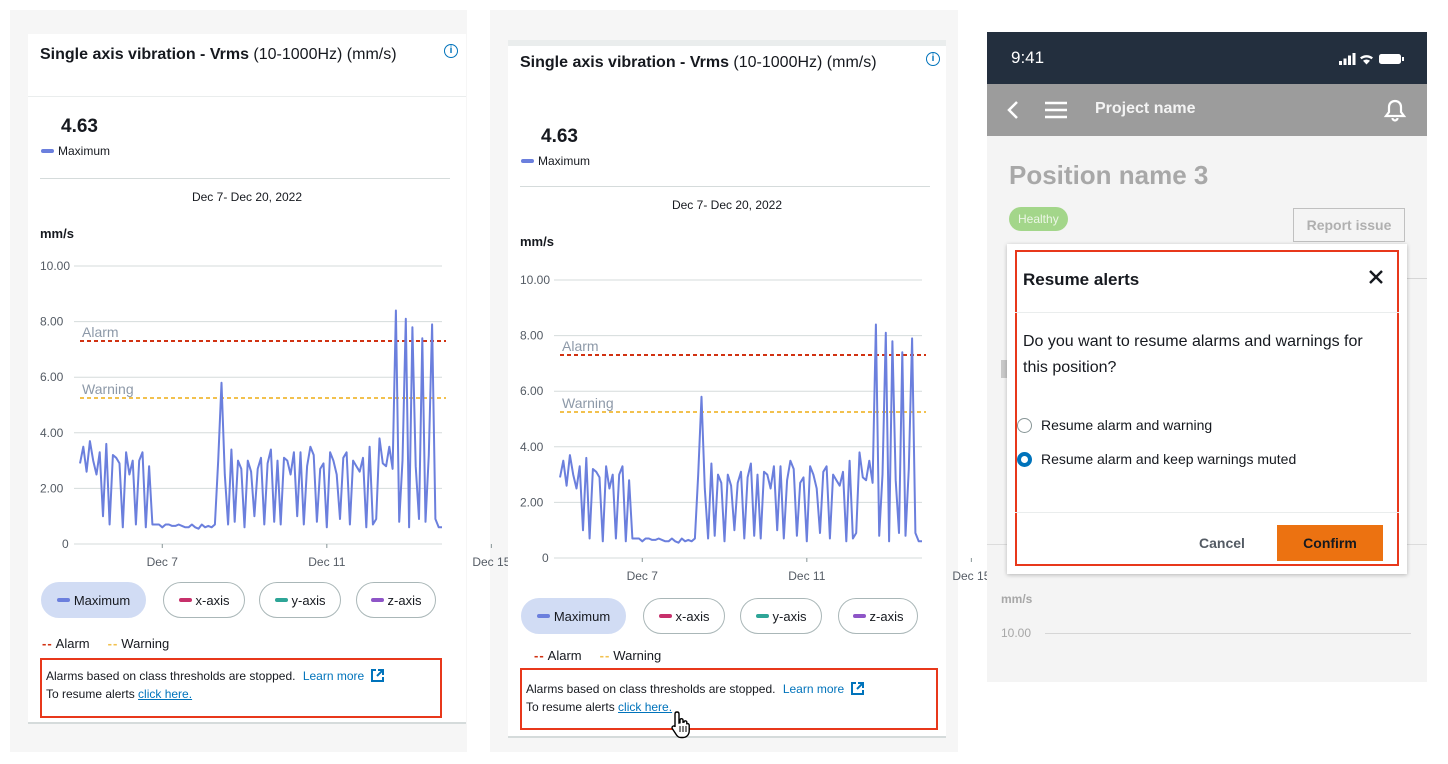 The width and height of the screenshot is (1448, 764). Describe the element at coordinates (377, 600) in the screenshot. I see `z-axis-swatch-icon` at that location.